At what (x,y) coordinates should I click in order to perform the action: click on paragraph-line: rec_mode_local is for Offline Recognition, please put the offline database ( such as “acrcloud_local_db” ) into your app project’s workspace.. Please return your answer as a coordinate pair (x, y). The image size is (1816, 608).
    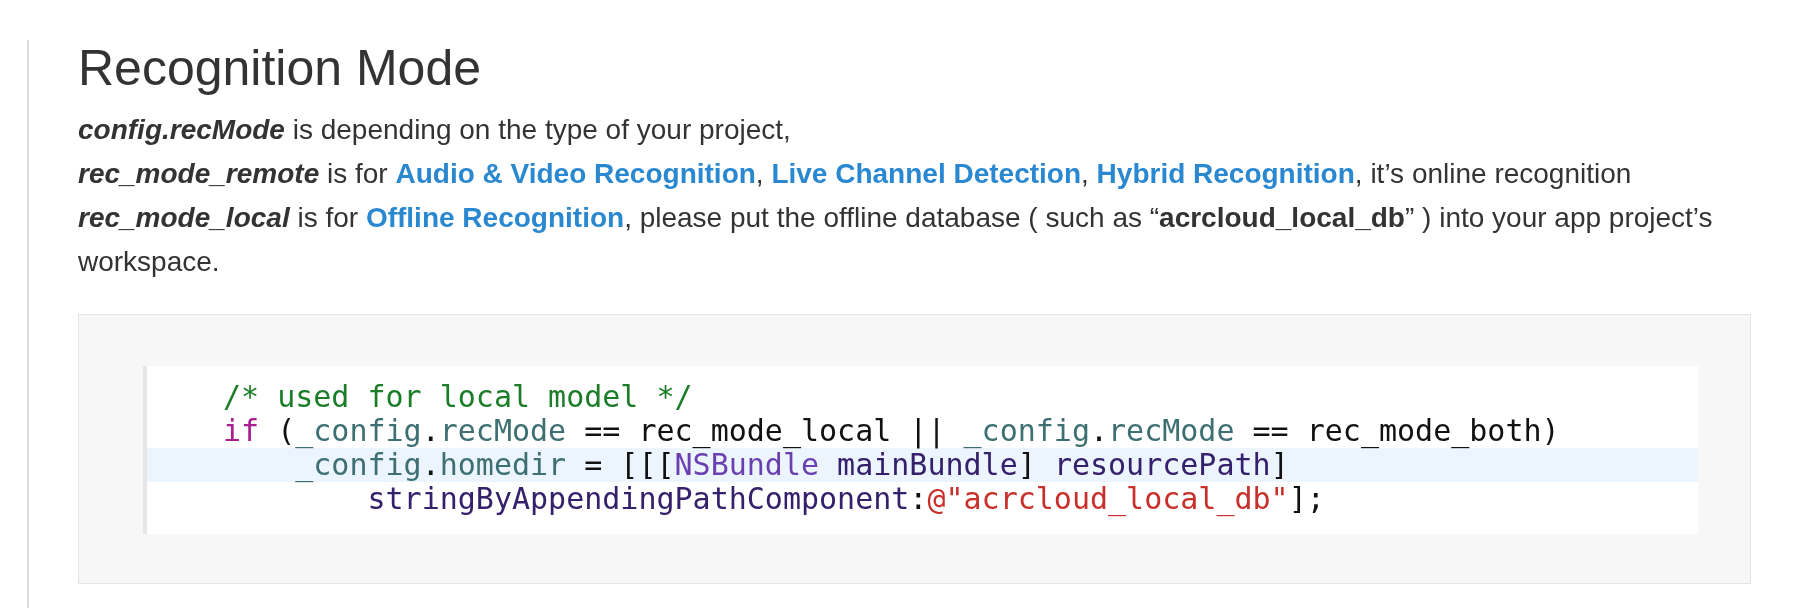
    Looking at the image, I should click on (896, 240).